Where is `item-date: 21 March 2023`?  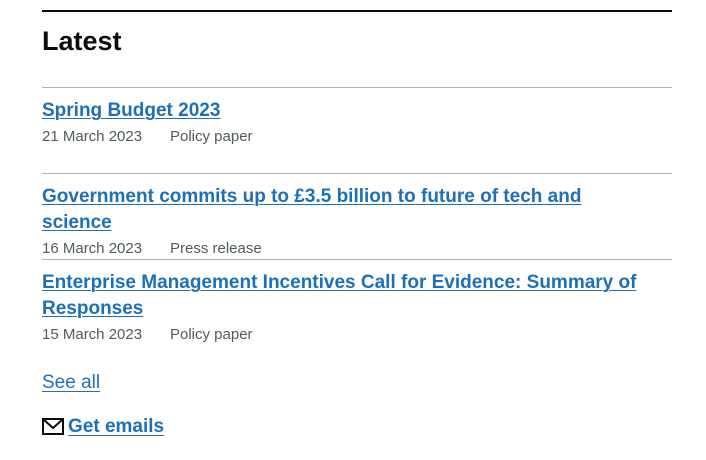 item-date: 21 March 2023 is located at coordinates (92, 136).